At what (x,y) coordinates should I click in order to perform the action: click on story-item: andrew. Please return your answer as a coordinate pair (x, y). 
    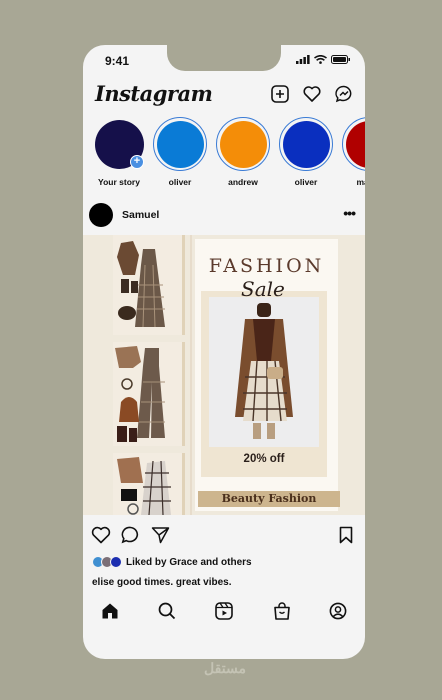
    Looking at the image, I should click on (243, 152).